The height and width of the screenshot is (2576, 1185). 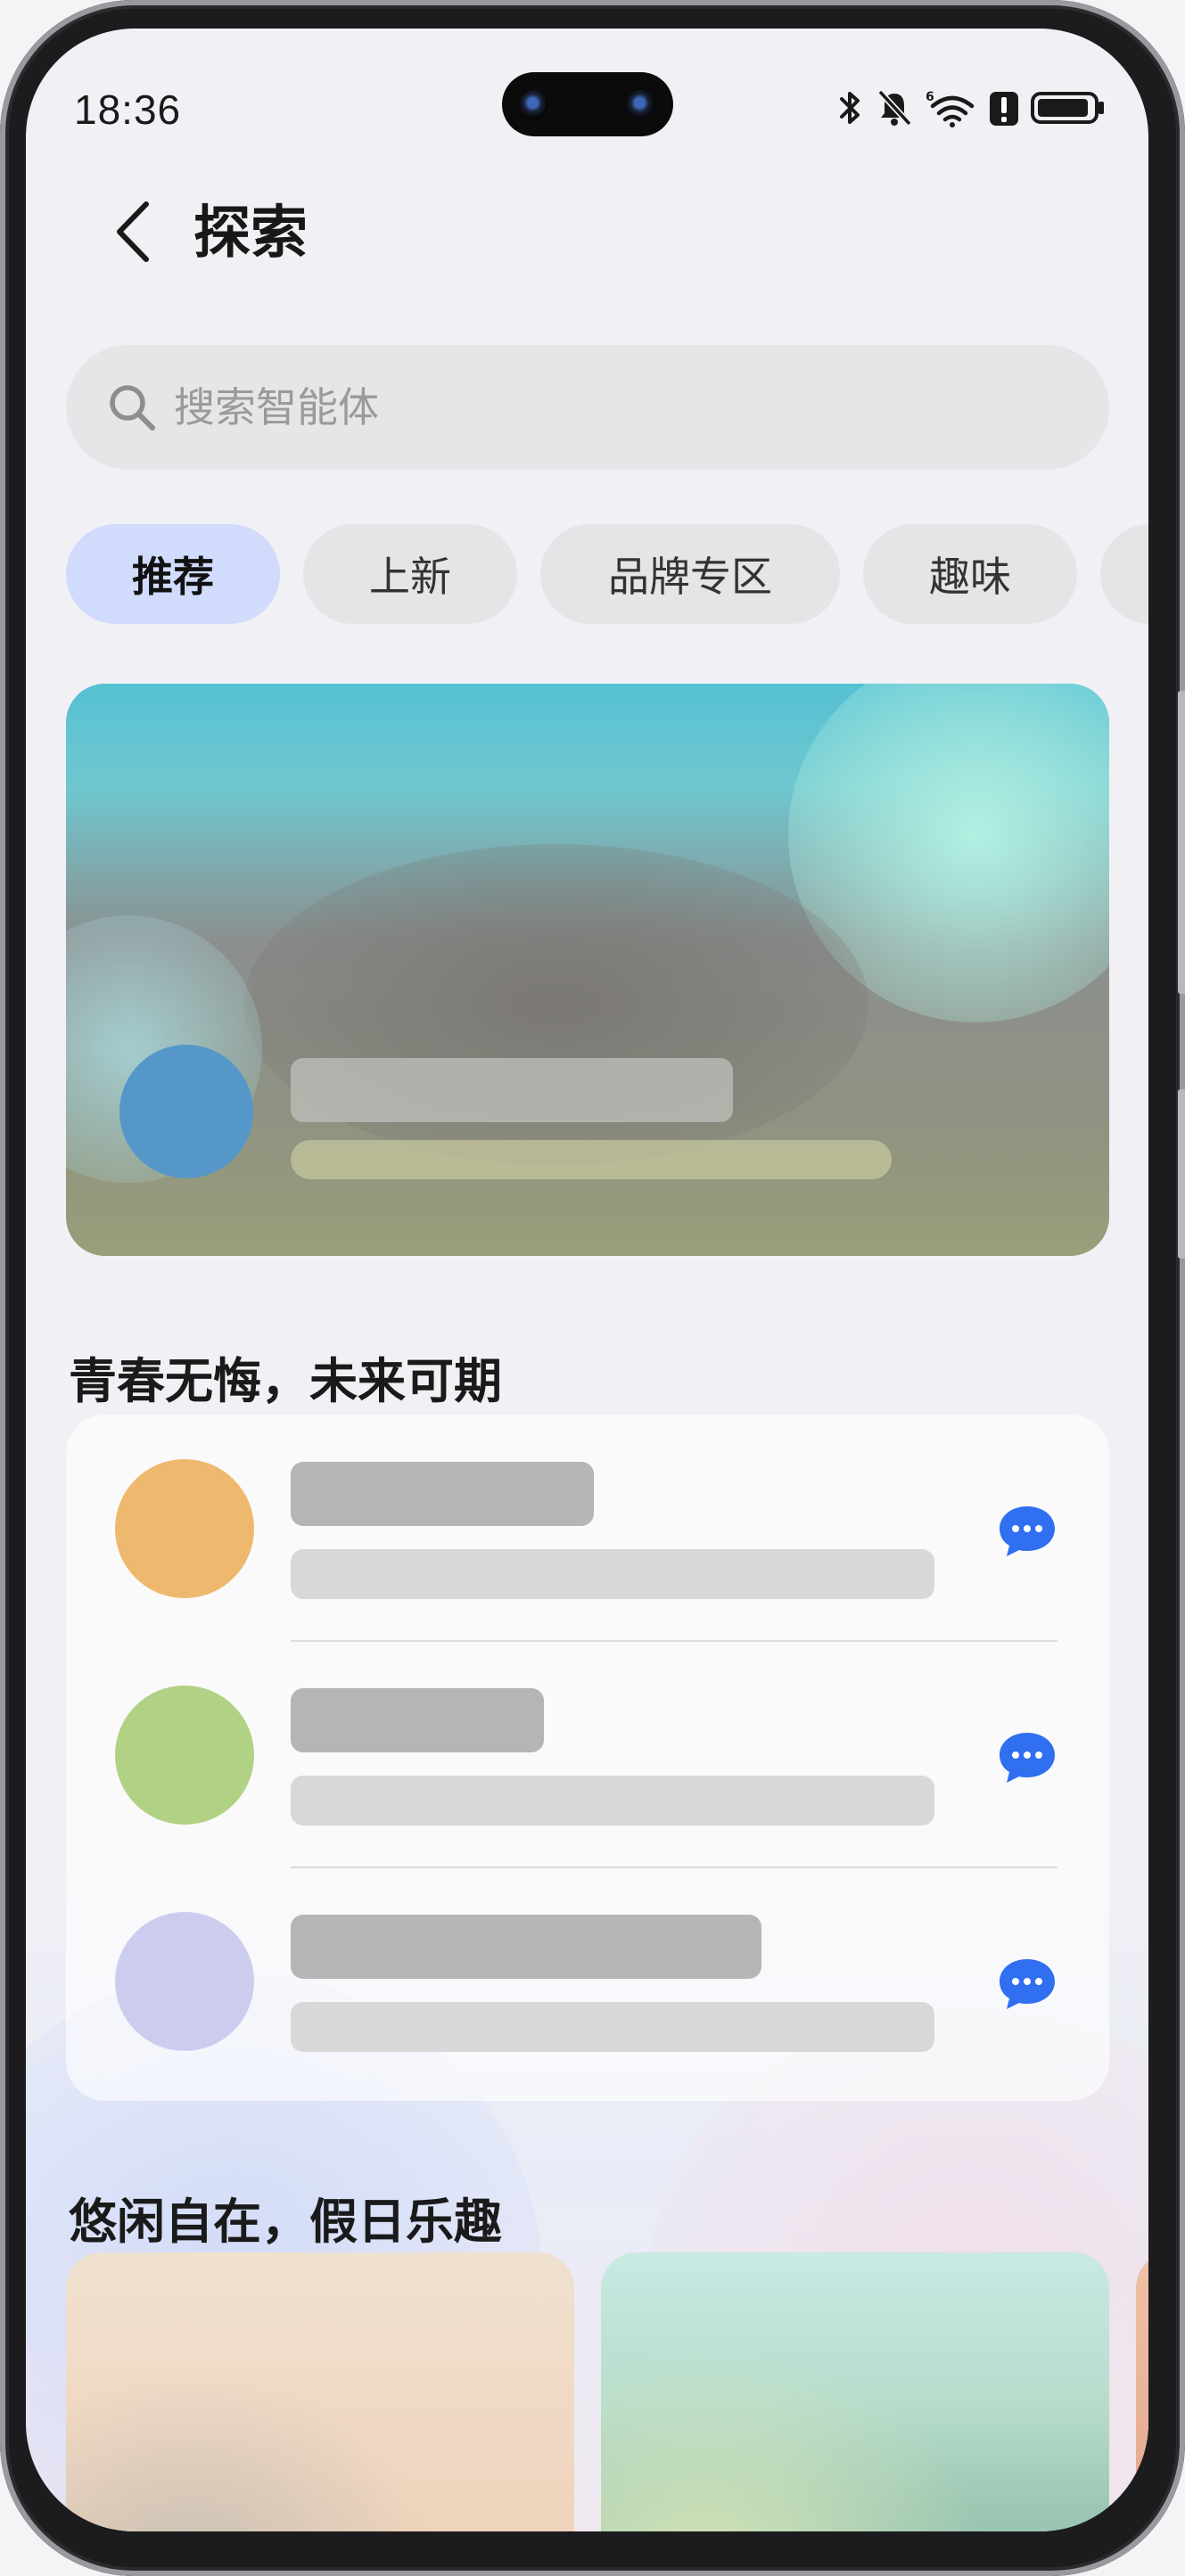 What do you see at coordinates (250, 234) in the screenshot?
I see `page-title: 探索` at bounding box center [250, 234].